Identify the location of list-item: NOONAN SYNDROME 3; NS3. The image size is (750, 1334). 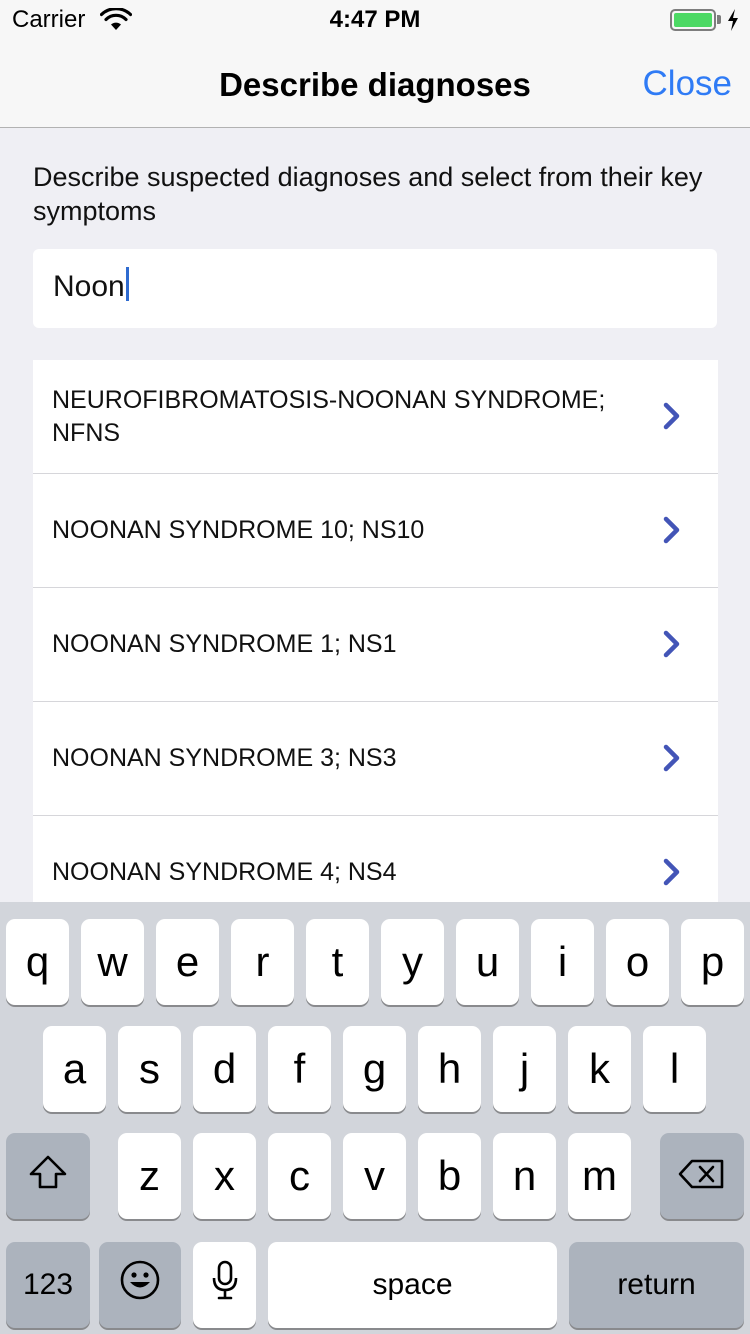
(375, 759).